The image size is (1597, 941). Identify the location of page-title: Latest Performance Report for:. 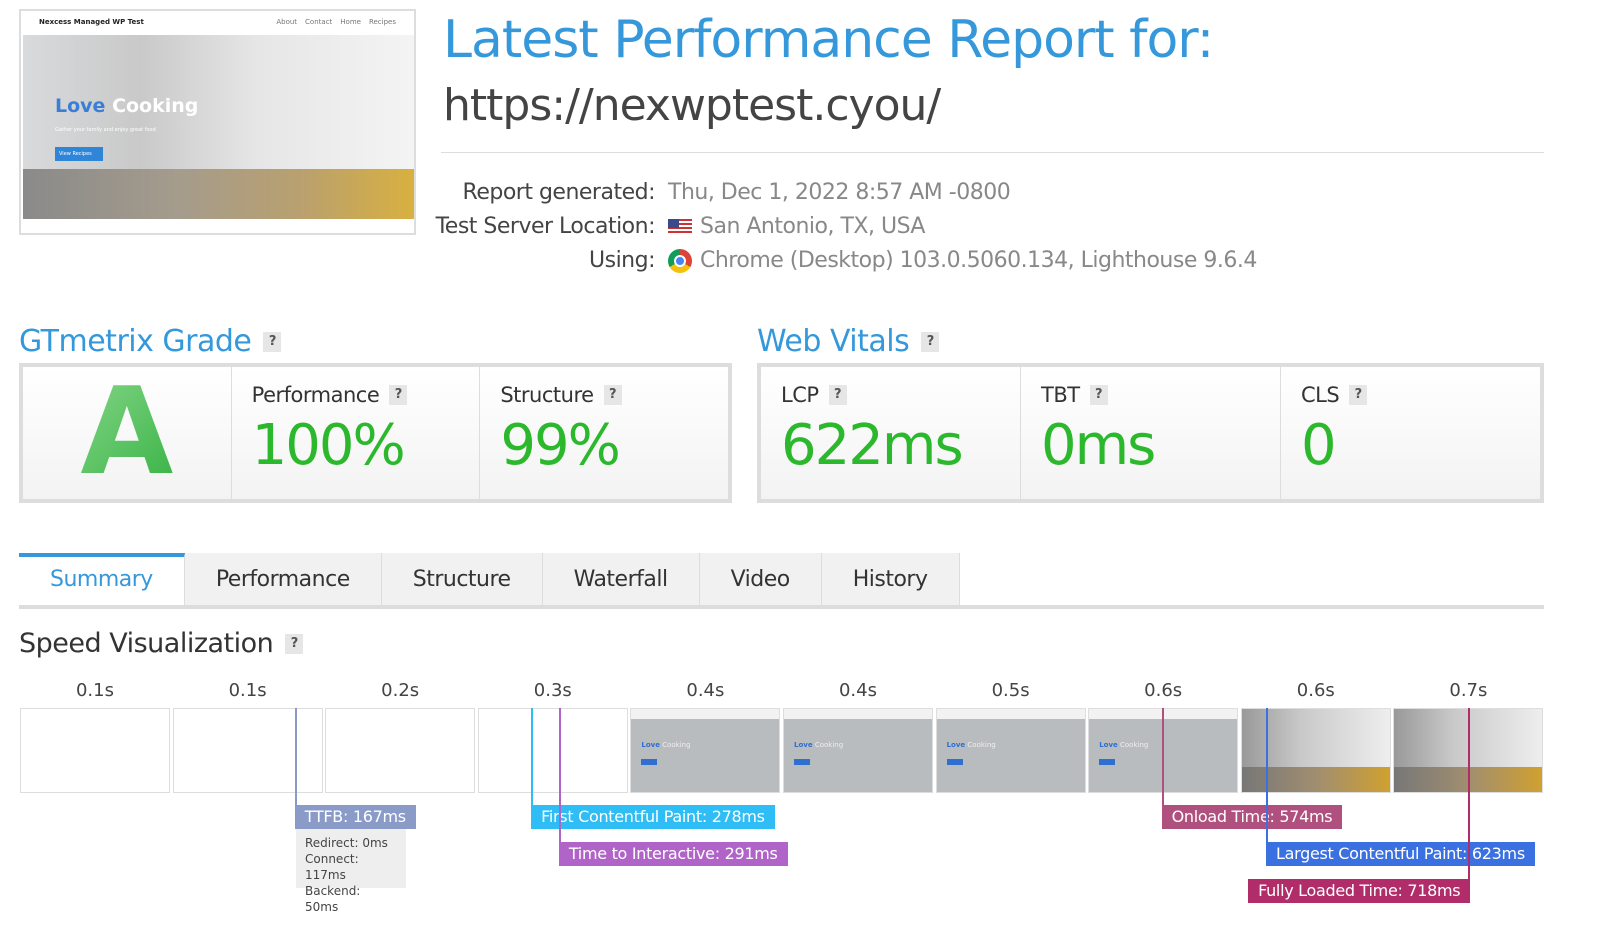
(828, 40).